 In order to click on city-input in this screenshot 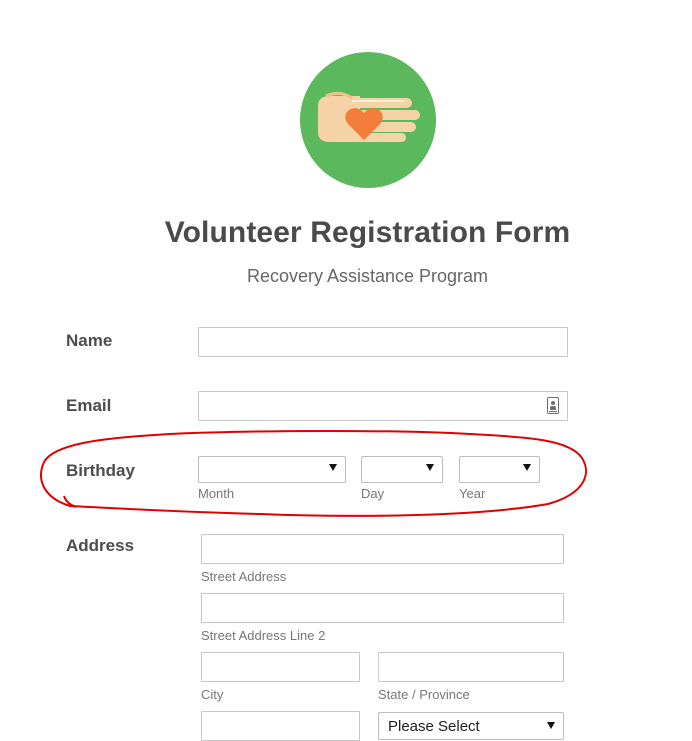, I will do `click(280, 667)`.